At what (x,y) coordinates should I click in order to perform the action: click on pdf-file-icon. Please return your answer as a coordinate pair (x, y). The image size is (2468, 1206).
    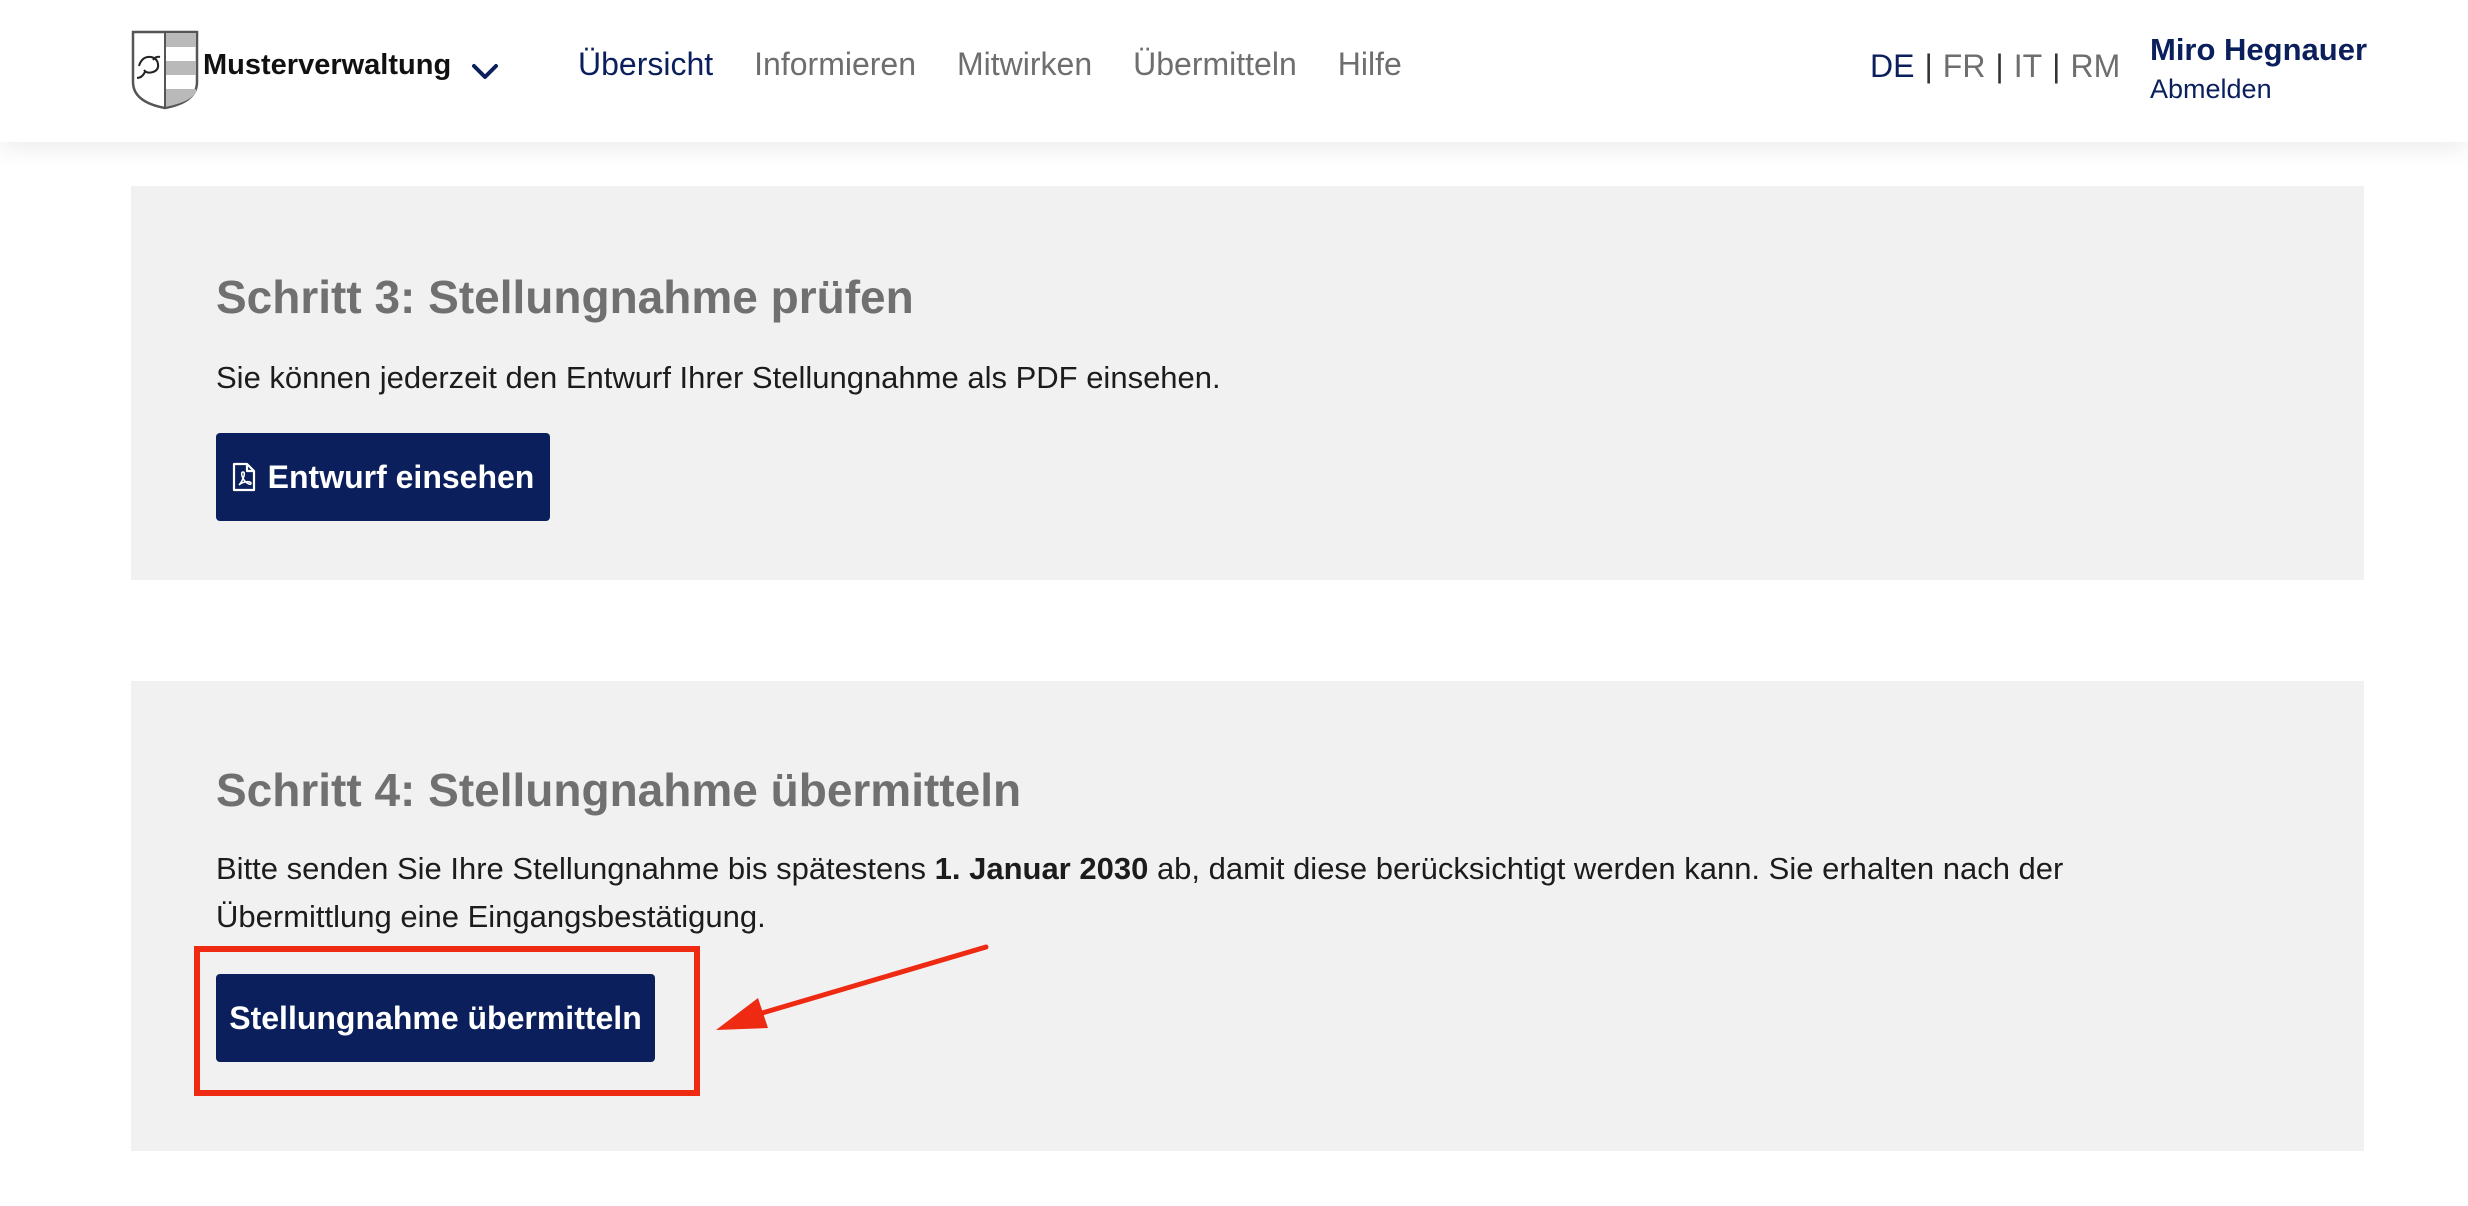
    Looking at the image, I should click on (243, 477).